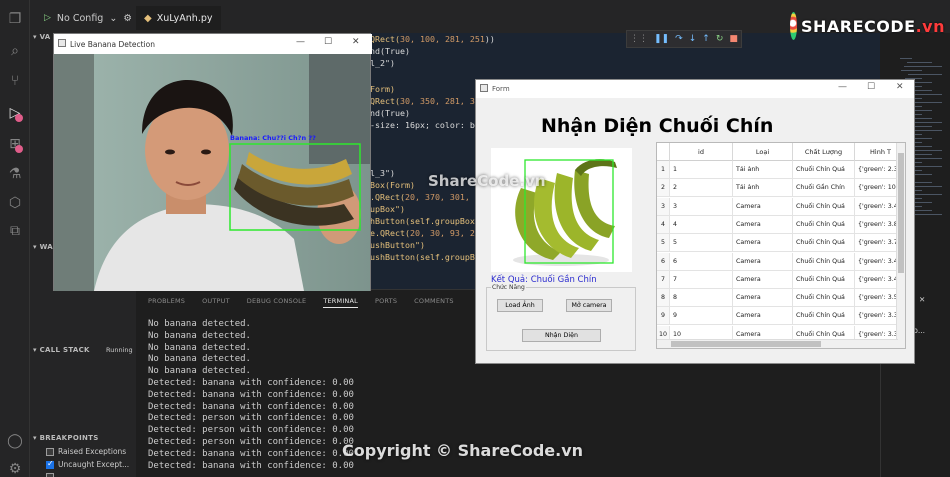 Image resolution: width=950 pixels, height=477 pixels. Describe the element at coordinates (80, 18) in the screenshot. I see `run-config-select: No Config` at that location.